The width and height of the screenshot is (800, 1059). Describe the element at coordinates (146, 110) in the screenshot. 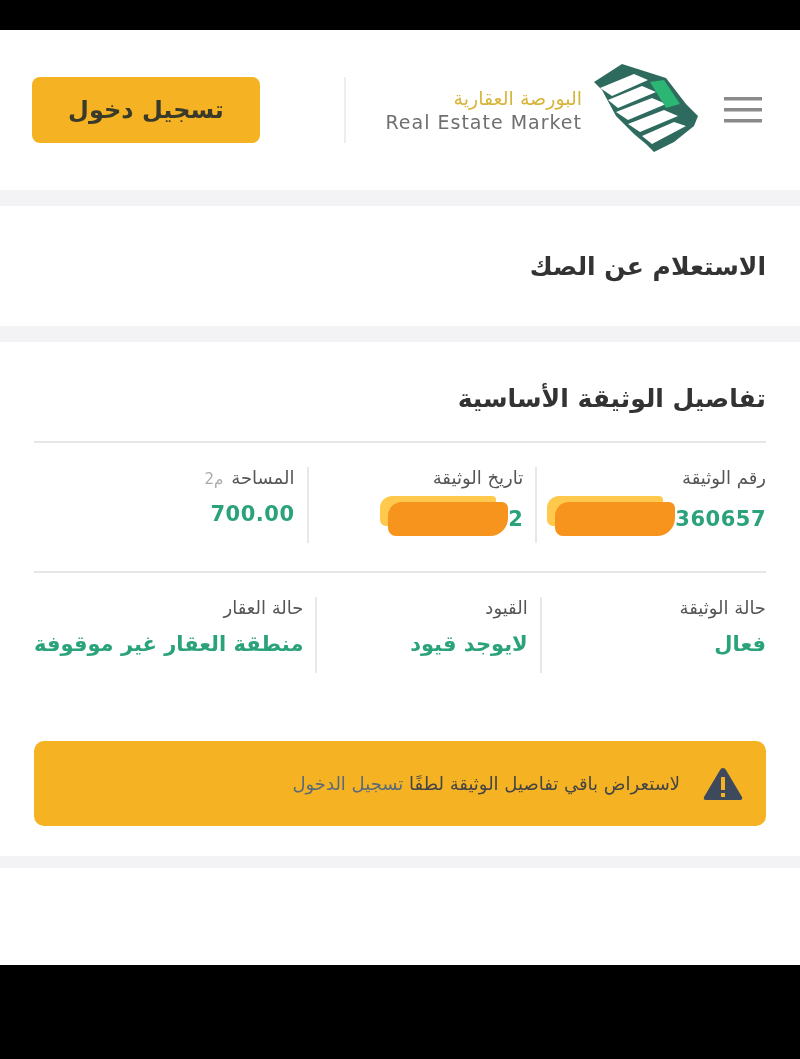

I see `login-button: تسجيل دخول` at that location.